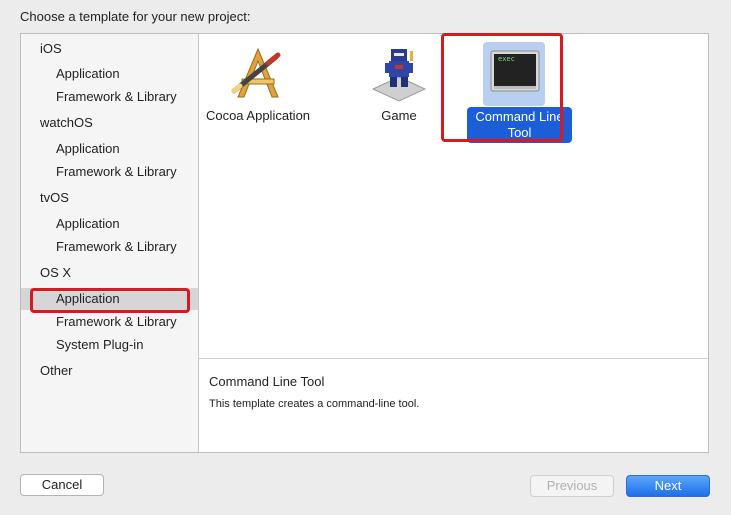 The image size is (731, 515). Describe the element at coordinates (258, 73) in the screenshot. I see `cocoa-app-icon` at that location.